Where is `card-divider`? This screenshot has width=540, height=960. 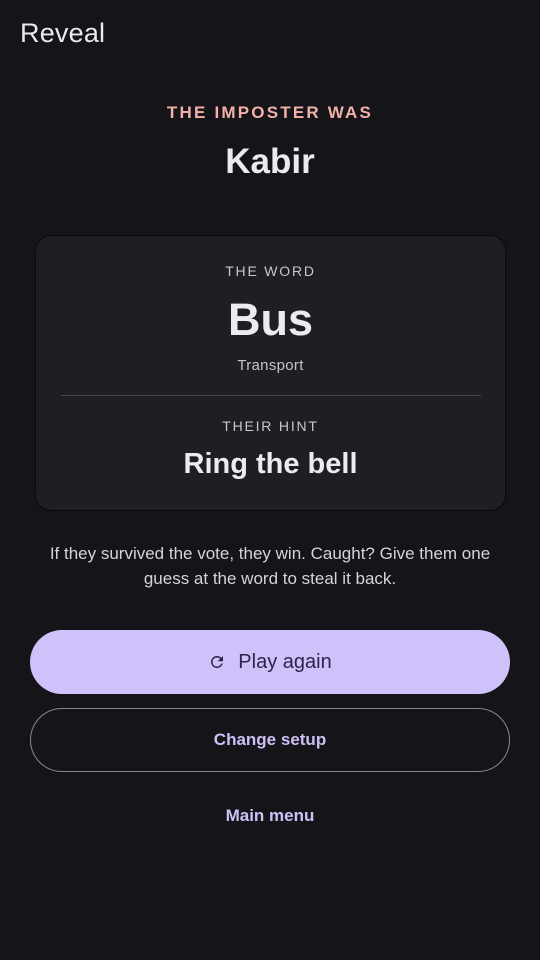
card-divider is located at coordinates (271, 395).